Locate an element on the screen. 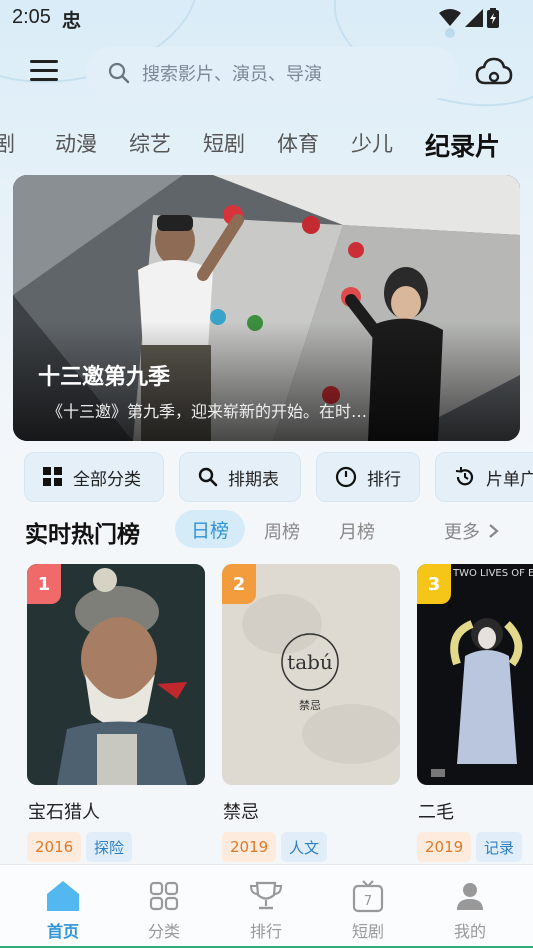  rank-badge: 2 is located at coordinates (239, 584).